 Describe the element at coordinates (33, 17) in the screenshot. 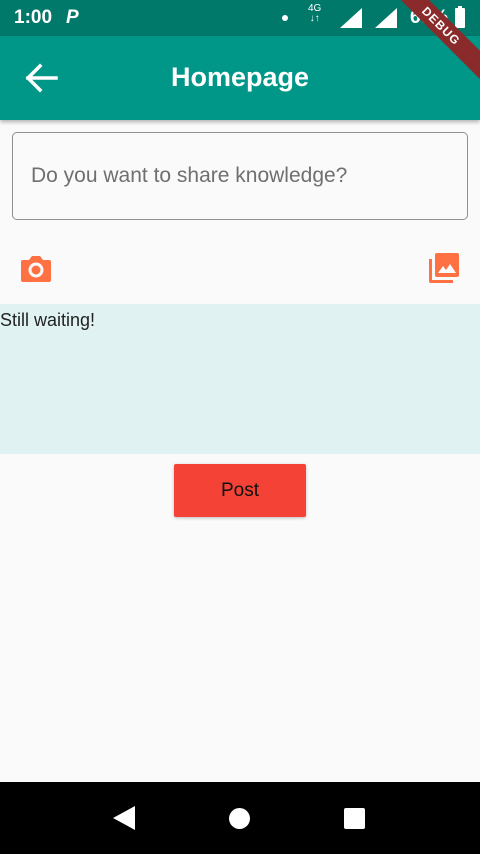

I see `status-time: 1:00` at that location.